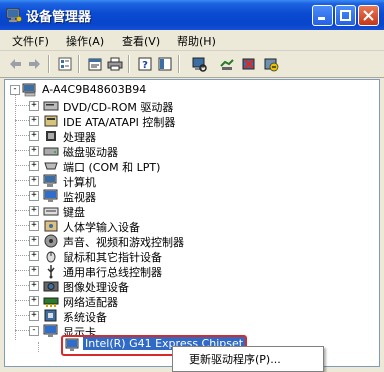 The width and height of the screenshot is (384, 372). I want to click on usb-icon, so click(51, 272).